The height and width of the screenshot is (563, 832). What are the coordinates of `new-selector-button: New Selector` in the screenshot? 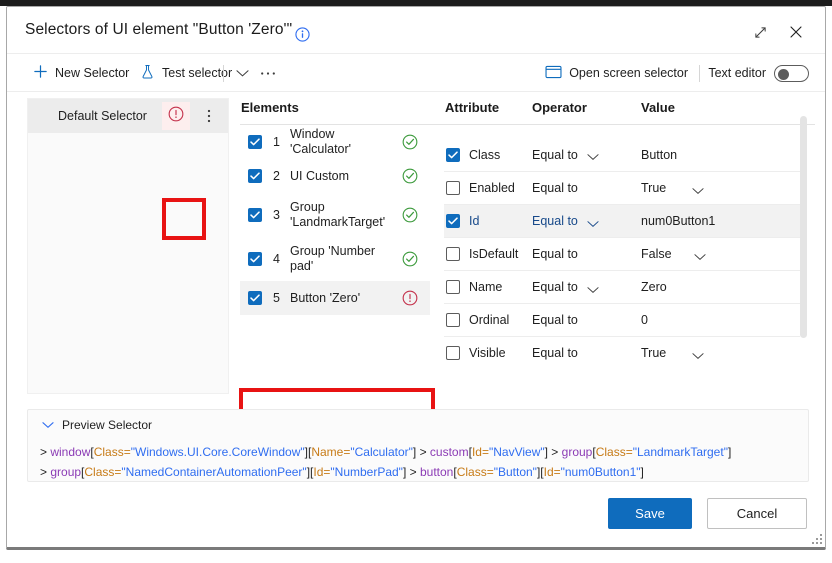 It's located at (81, 73).